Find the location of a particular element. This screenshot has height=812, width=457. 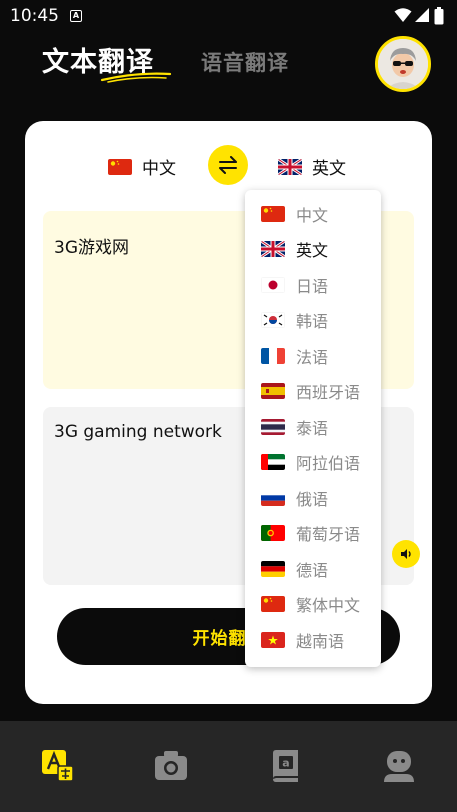

language-option-label: 俄语 is located at coordinates (312, 499).